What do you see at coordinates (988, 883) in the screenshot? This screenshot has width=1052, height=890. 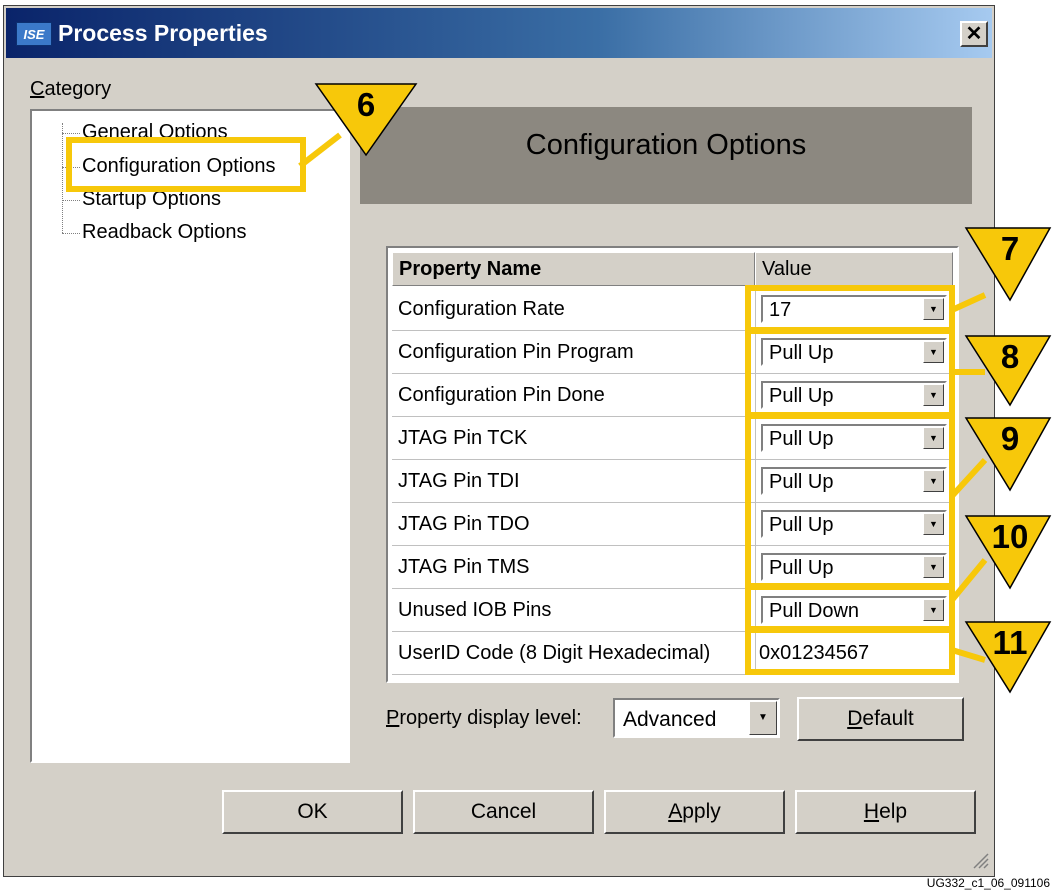 I see `figure-id: UG332_c1_06_091106` at bounding box center [988, 883].